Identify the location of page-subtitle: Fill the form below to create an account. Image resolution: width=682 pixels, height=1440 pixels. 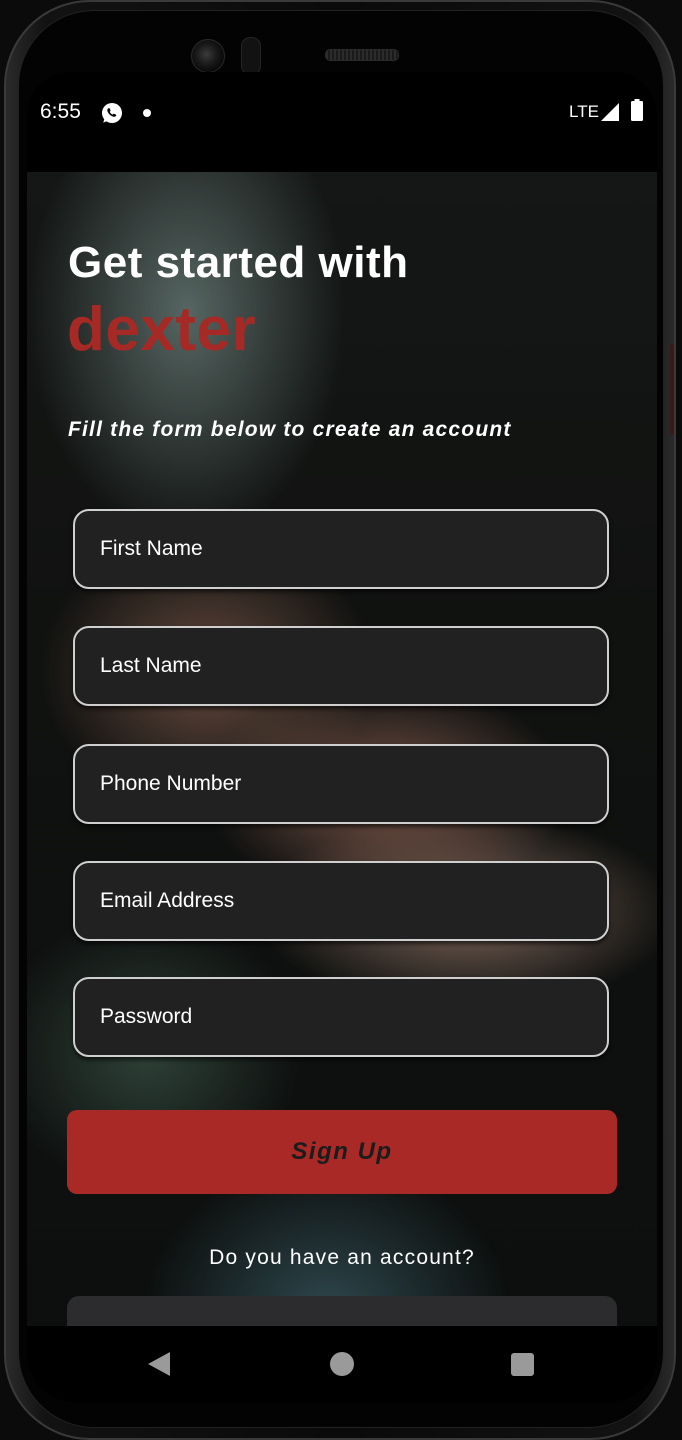
(290, 429).